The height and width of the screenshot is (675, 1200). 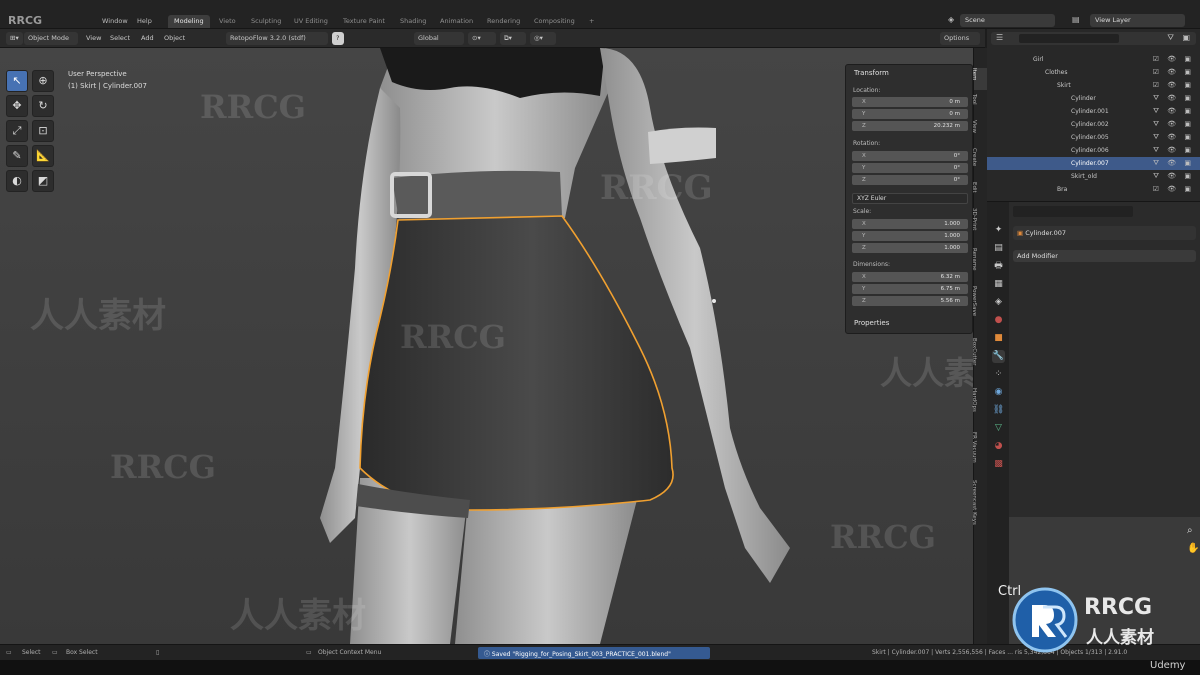 I want to click on sidebar-tab-3d-print: 3D-Print, so click(x=979, y=226).